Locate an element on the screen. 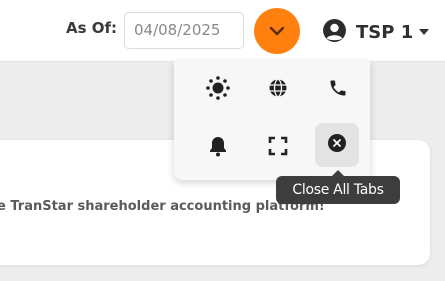 This screenshot has width=445, height=281. language-button is located at coordinates (278, 90).